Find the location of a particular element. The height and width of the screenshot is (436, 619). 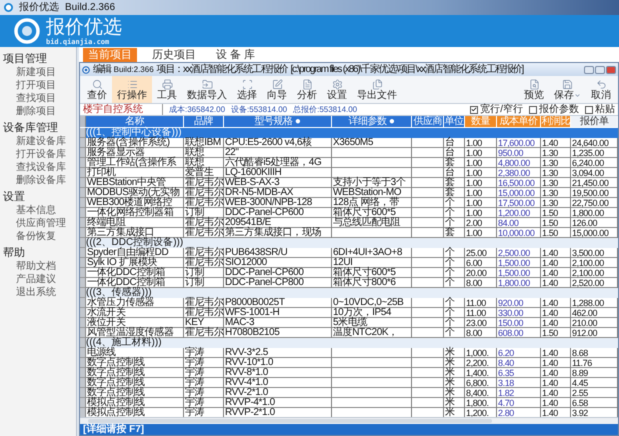

table-cell: 19,500.00 is located at coordinates (594, 193).